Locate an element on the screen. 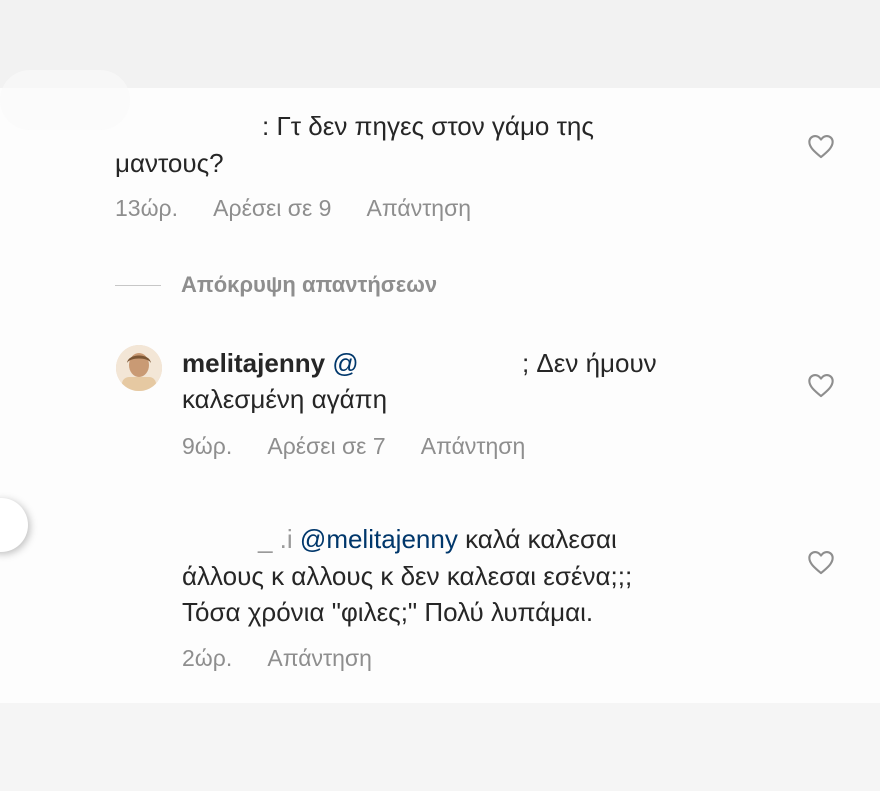 The width and height of the screenshot is (880, 791). comment-1-line-1: : Γτ δεν πηγες στον γάμο της is located at coordinates (428, 126).